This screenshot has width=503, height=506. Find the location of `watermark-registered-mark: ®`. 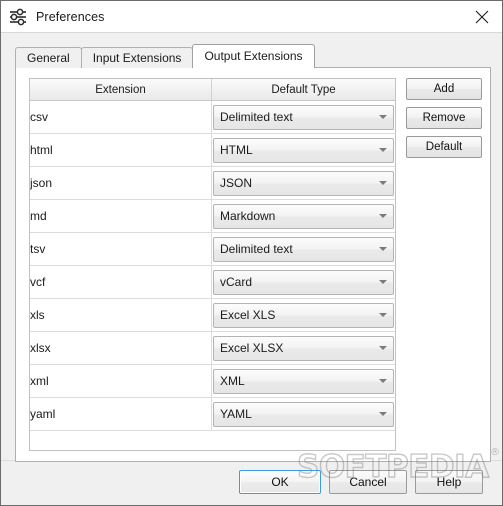

watermark-registered-mark: ® is located at coordinates (495, 452).